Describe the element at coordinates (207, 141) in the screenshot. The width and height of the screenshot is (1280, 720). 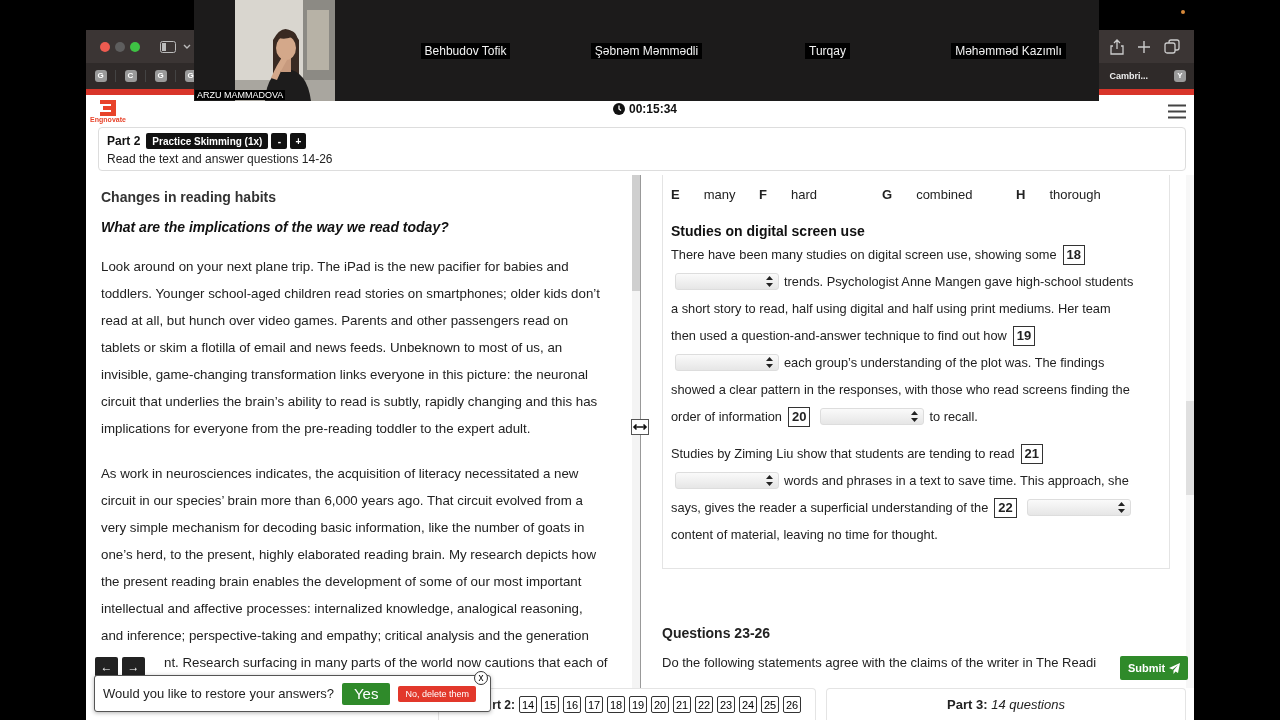
I see `skimming-speed-button: Practice Skimming (1x)` at that location.